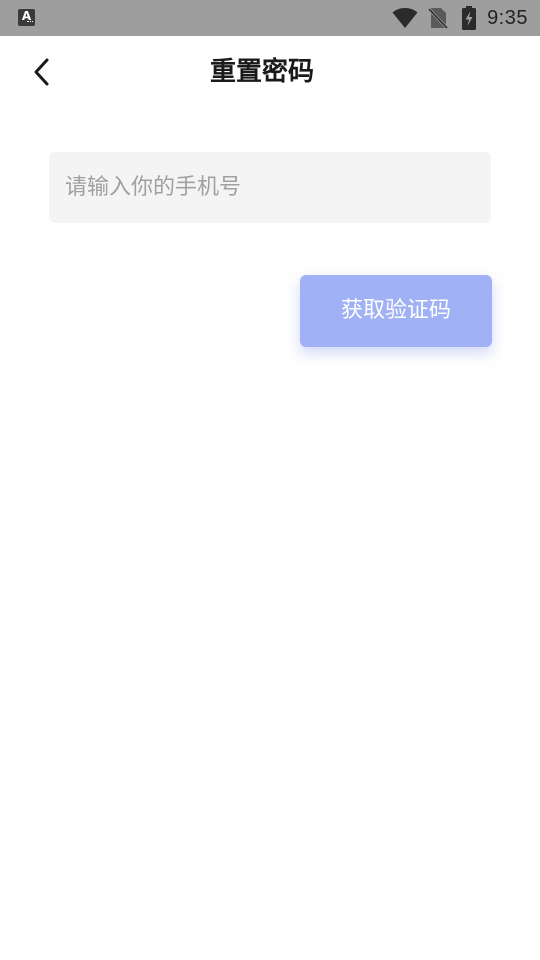  I want to click on page-title: 重置密码, so click(261, 72).